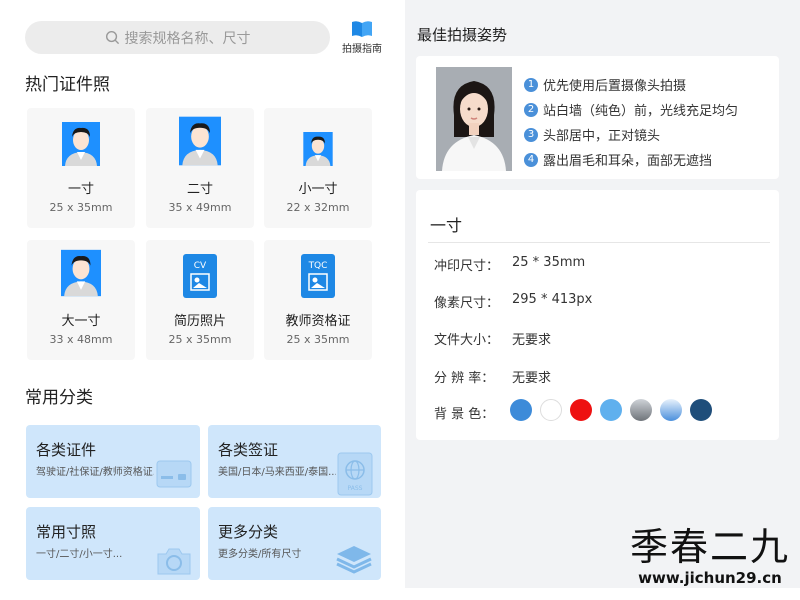  Describe the element at coordinates (318, 266) in the screenshot. I see `tqc-badge: TQC` at that location.